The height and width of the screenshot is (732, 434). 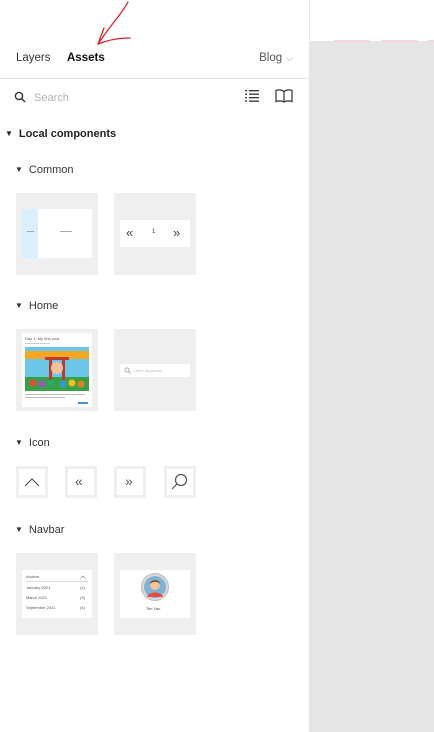 I want to click on profile-preview: Tim Yau, so click(x=155, y=594).